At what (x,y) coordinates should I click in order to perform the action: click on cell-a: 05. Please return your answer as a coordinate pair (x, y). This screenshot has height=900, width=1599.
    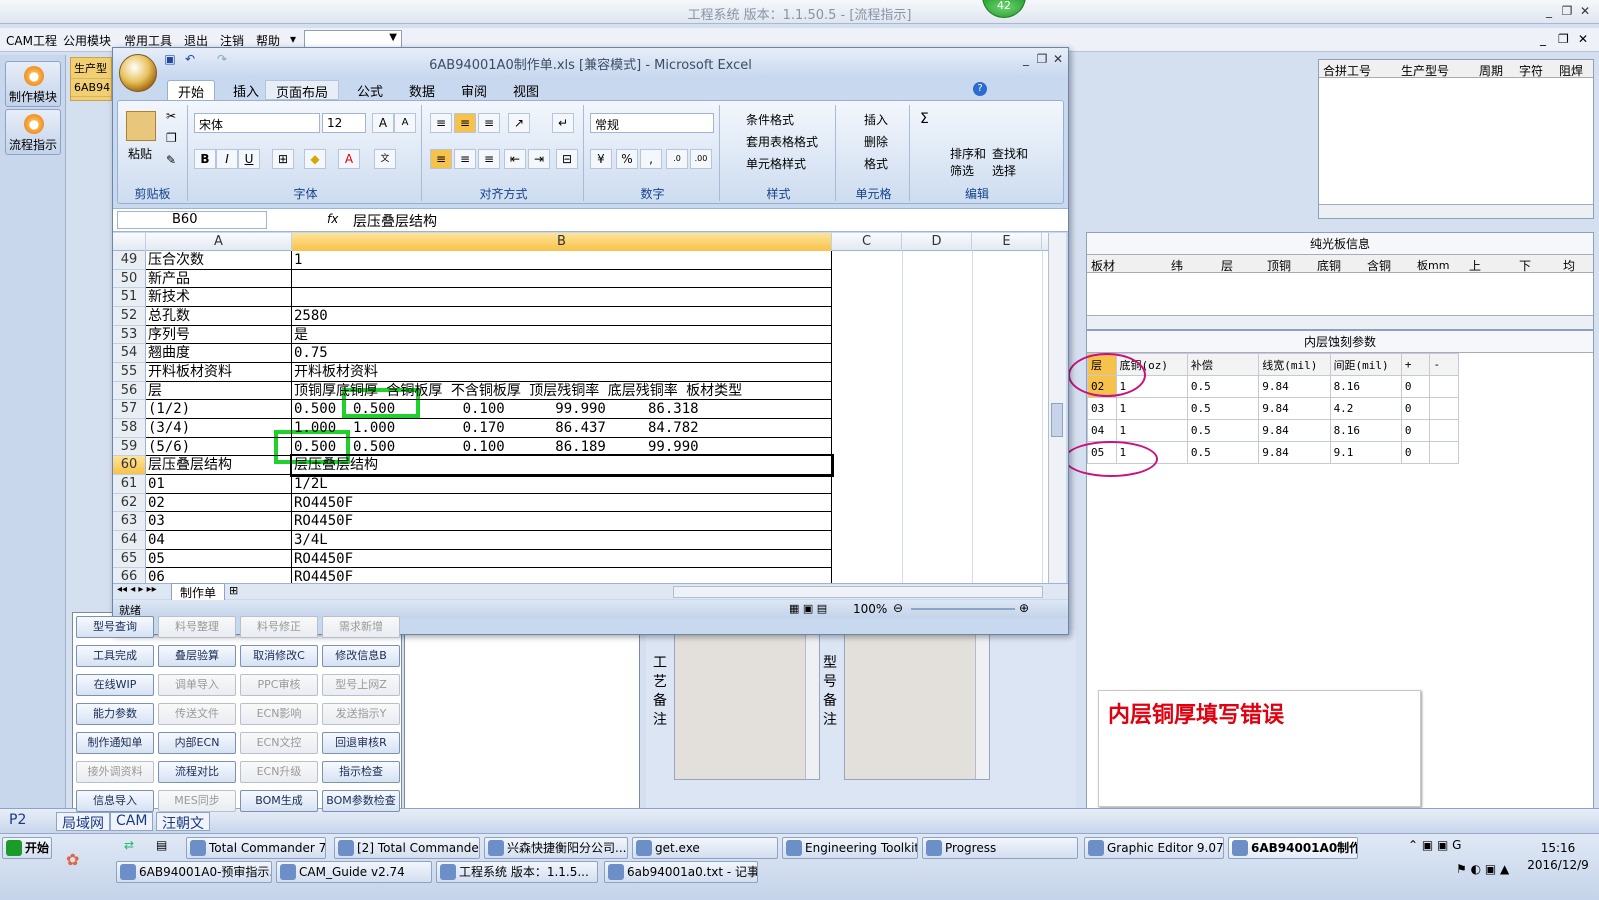
    Looking at the image, I should click on (219, 559).